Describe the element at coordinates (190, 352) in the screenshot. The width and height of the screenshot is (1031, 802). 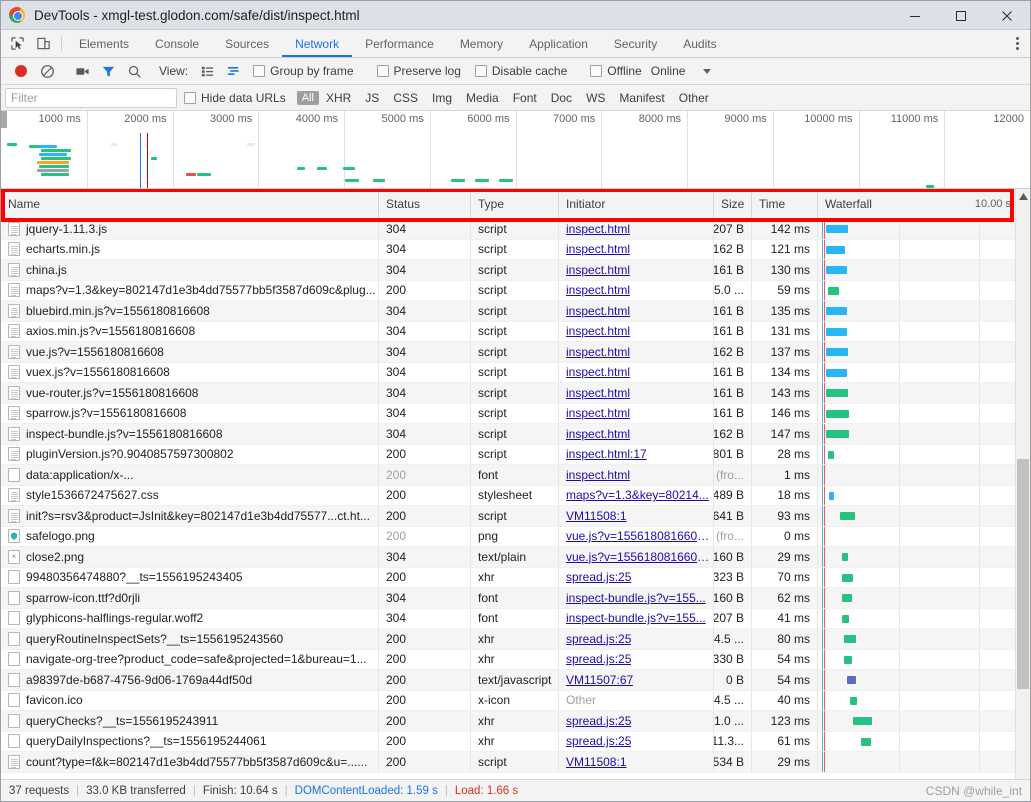
I see `cell-name: vue.js?v=1556180816608` at that location.